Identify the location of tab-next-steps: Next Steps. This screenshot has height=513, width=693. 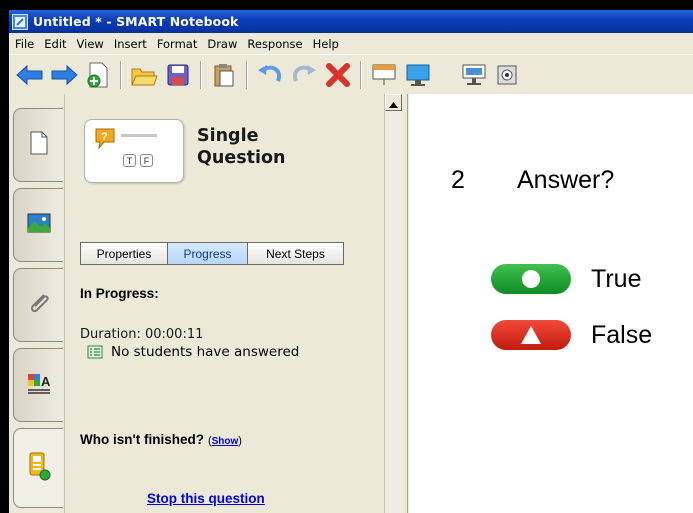
(296, 253).